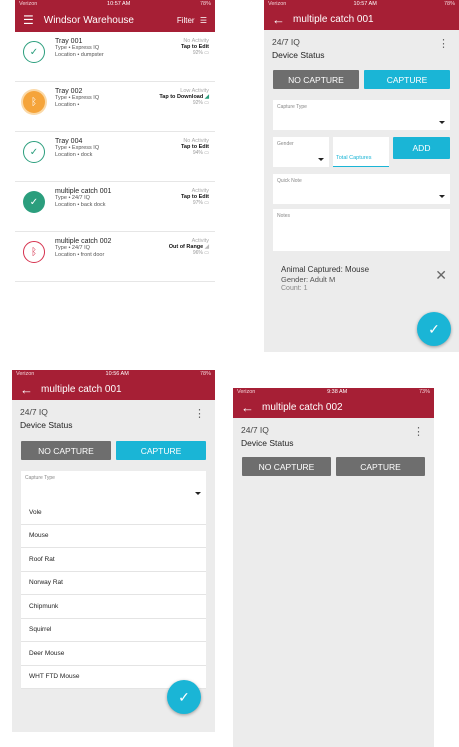 Image resolution: width=459 pixels, height=747 pixels. What do you see at coordinates (302, 407) in the screenshot?
I see `page-title: multiple catch 002` at bounding box center [302, 407].